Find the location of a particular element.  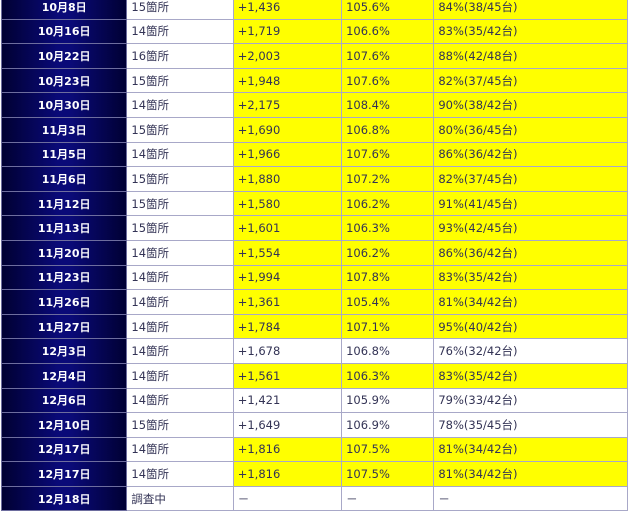

diff-cell: +1,948 is located at coordinates (287, 80).